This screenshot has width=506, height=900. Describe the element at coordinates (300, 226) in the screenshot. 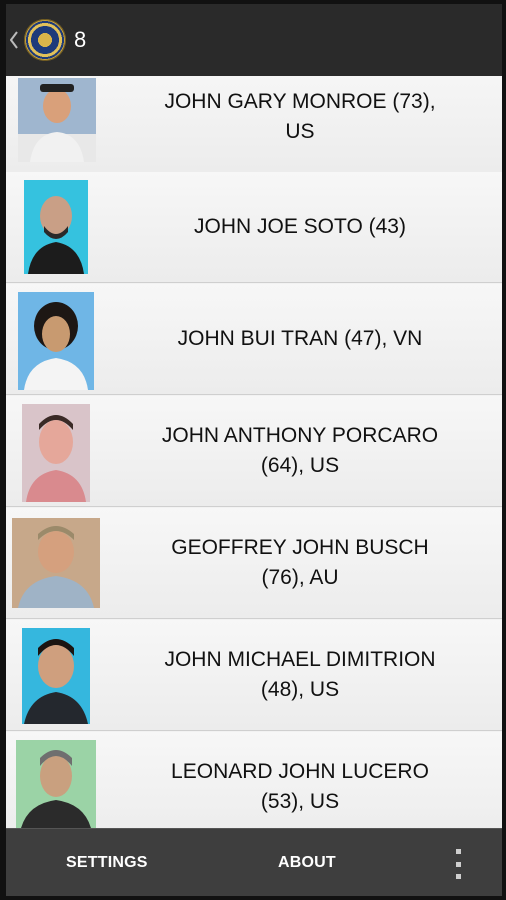

I see `suspect-name: JOHN JOE SOTO (43)` at that location.